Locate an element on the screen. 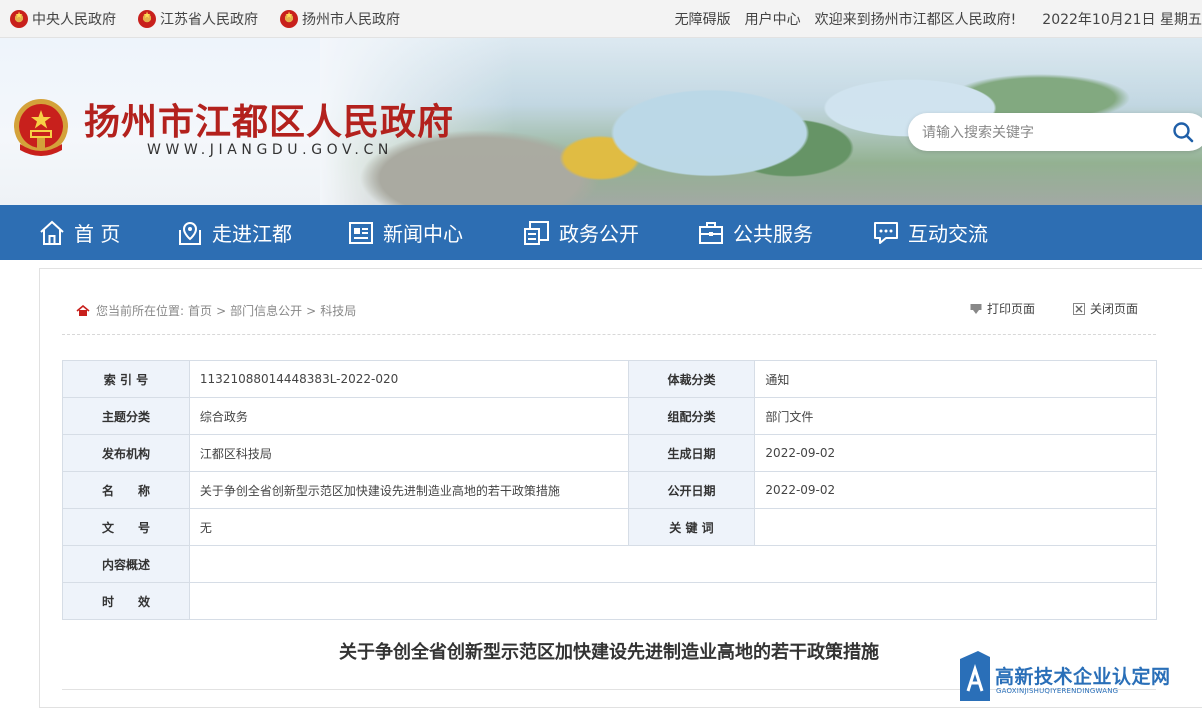 Image resolution: width=1202 pixels, height=708 pixels. doc-number-value: 无 is located at coordinates (408, 527).